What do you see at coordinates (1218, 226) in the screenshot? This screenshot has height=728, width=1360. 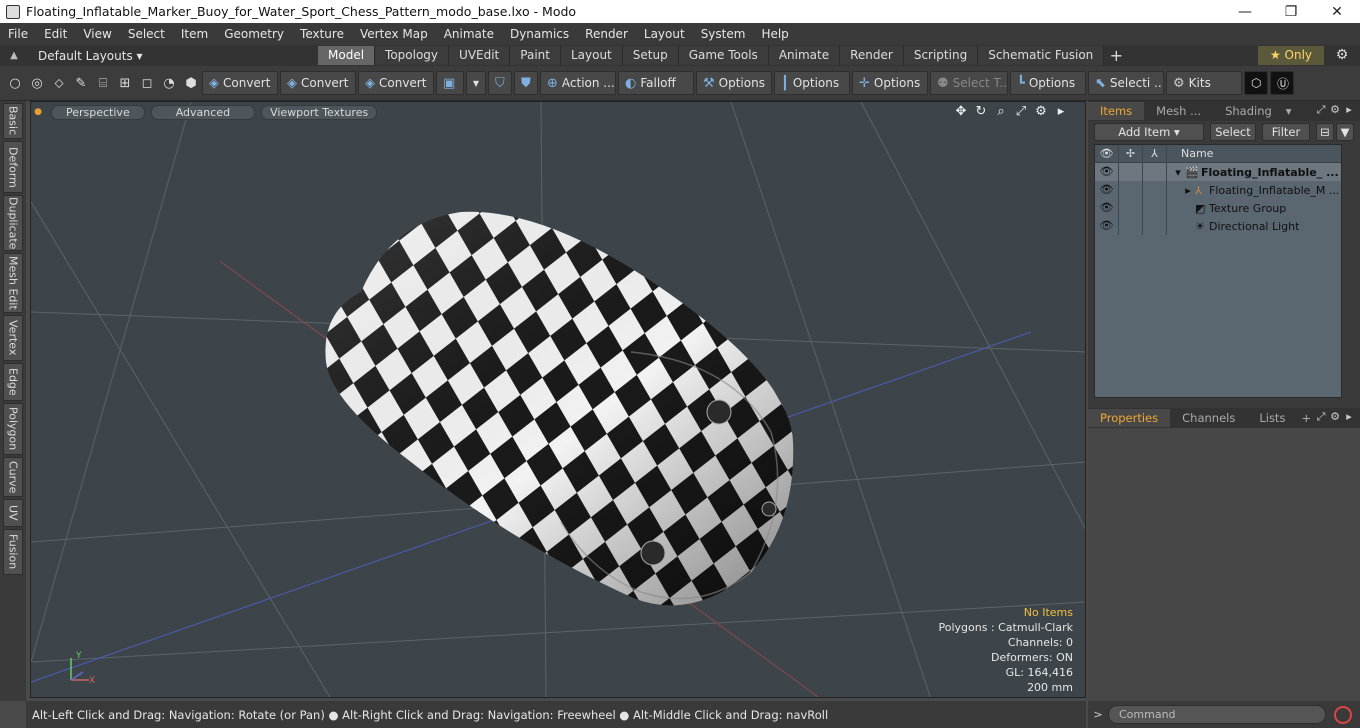 I see `list-item: 👁 ☀ Directional Light` at bounding box center [1218, 226].